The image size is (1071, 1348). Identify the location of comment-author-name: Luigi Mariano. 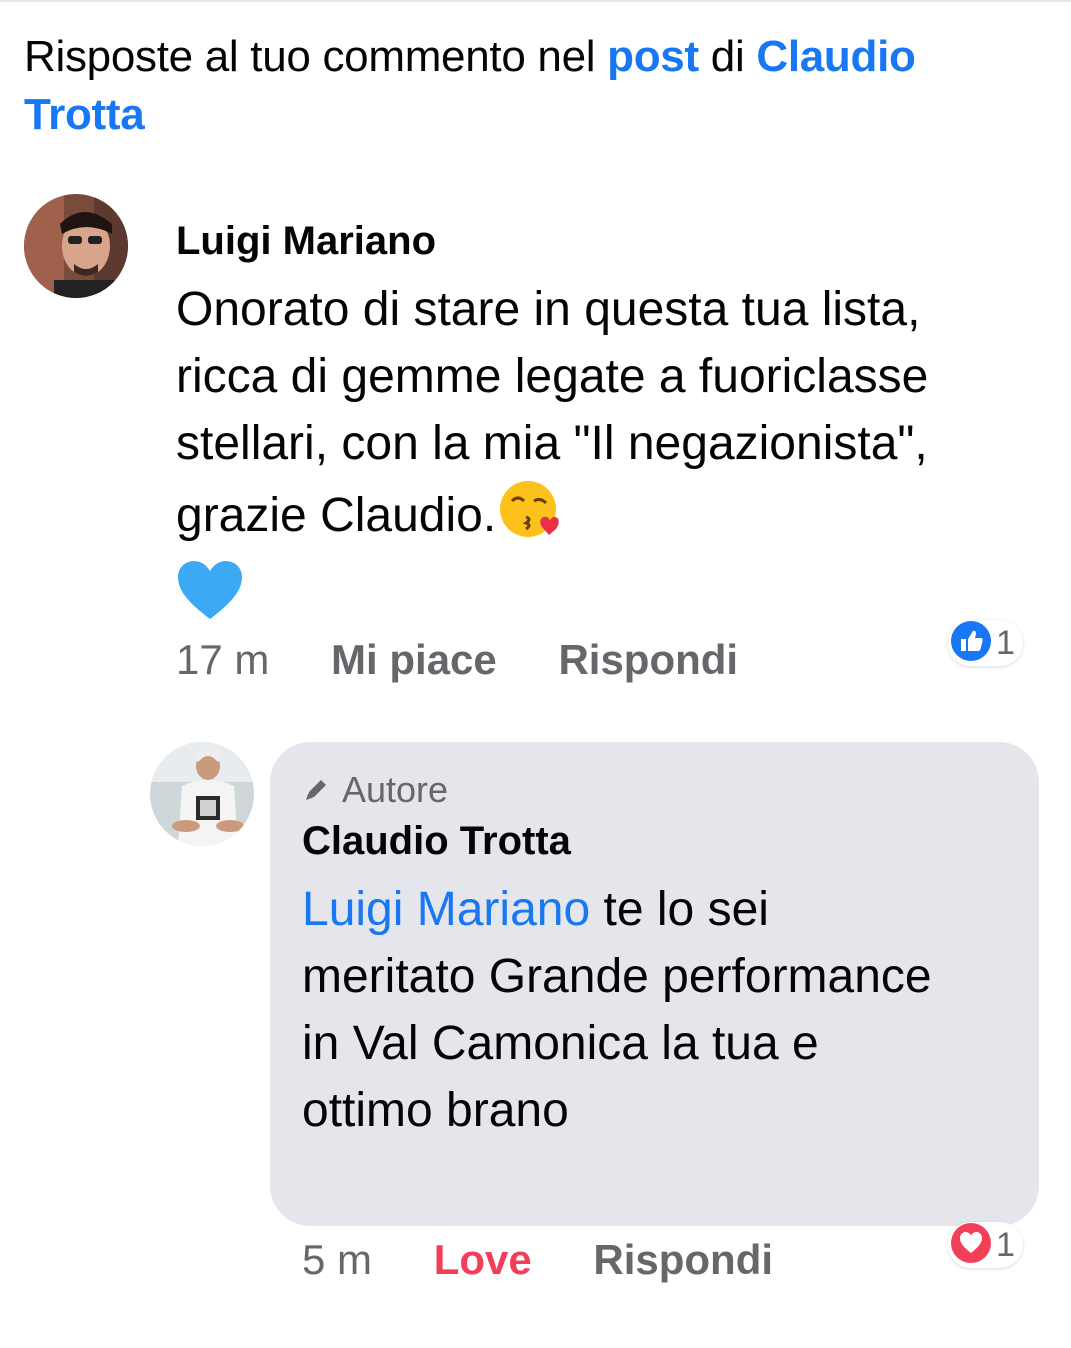
(306, 241).